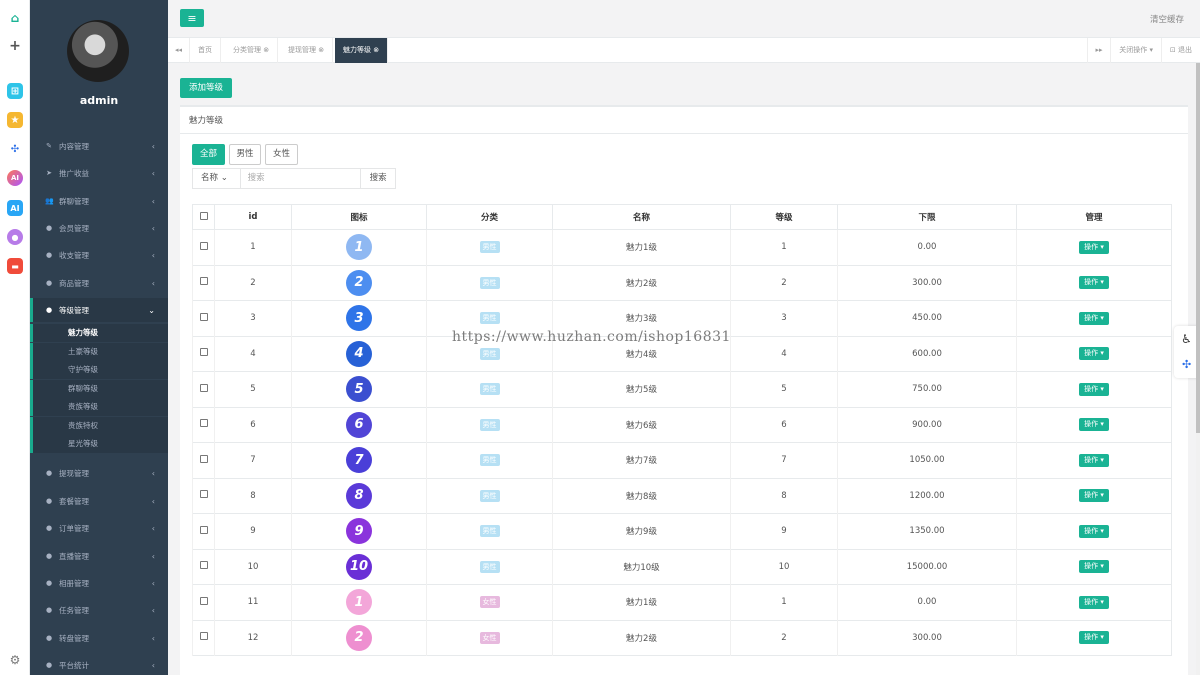  What do you see at coordinates (98, 51) in the screenshot?
I see `avatar` at bounding box center [98, 51].